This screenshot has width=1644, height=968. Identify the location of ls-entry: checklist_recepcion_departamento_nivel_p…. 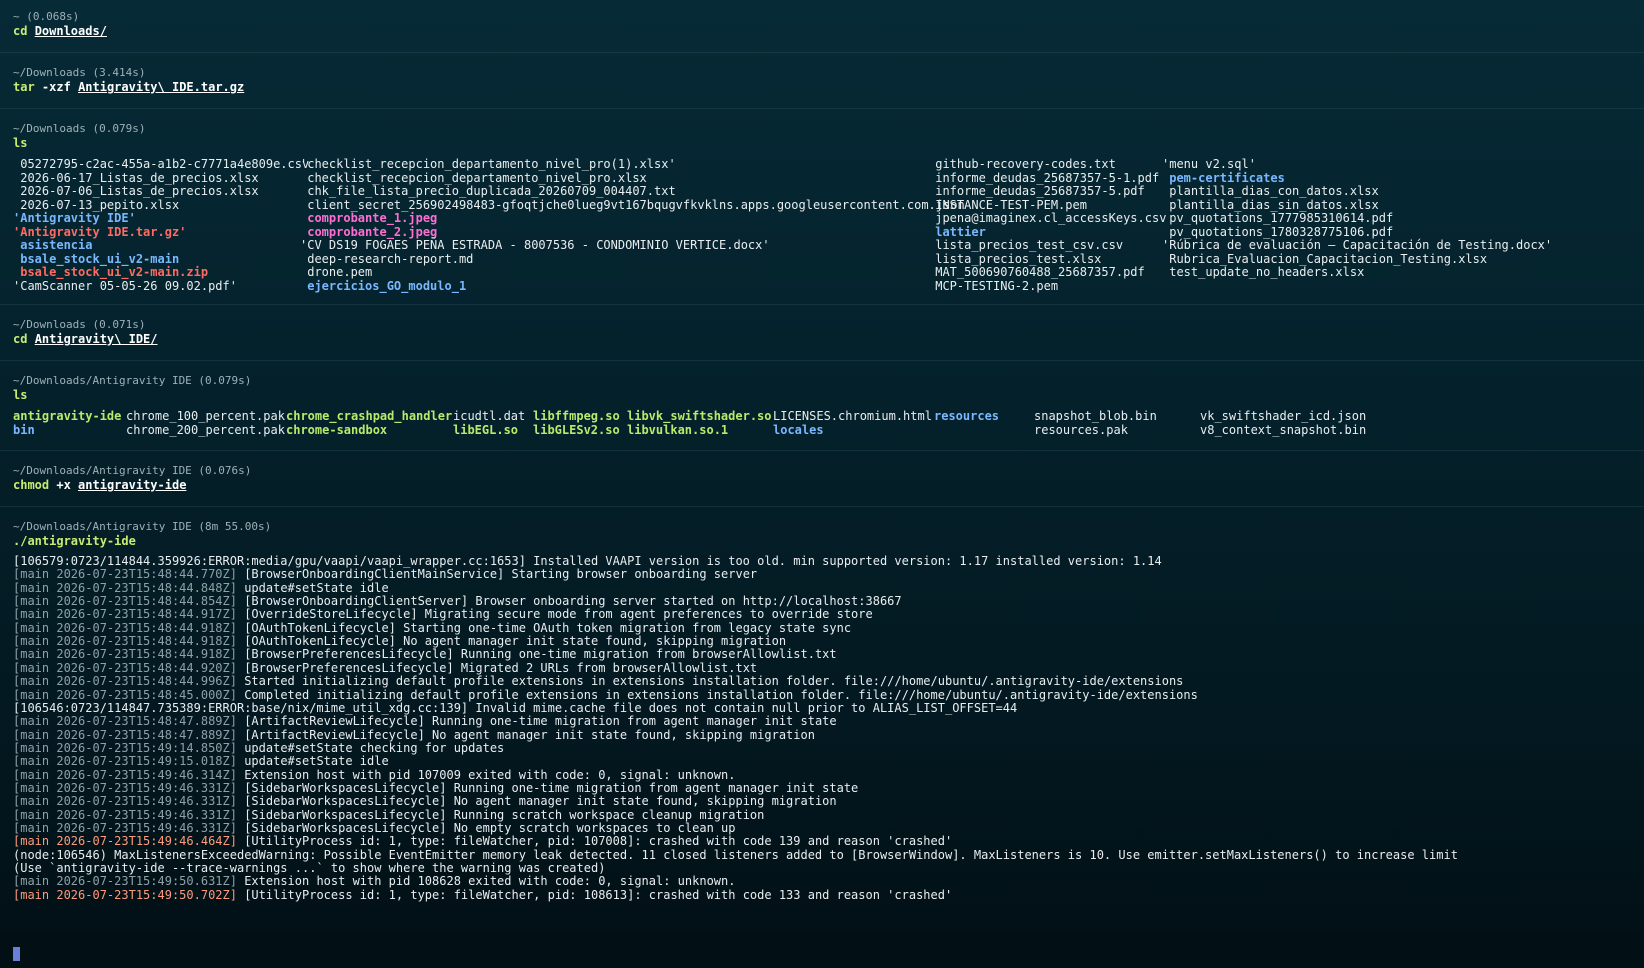
(473, 178).